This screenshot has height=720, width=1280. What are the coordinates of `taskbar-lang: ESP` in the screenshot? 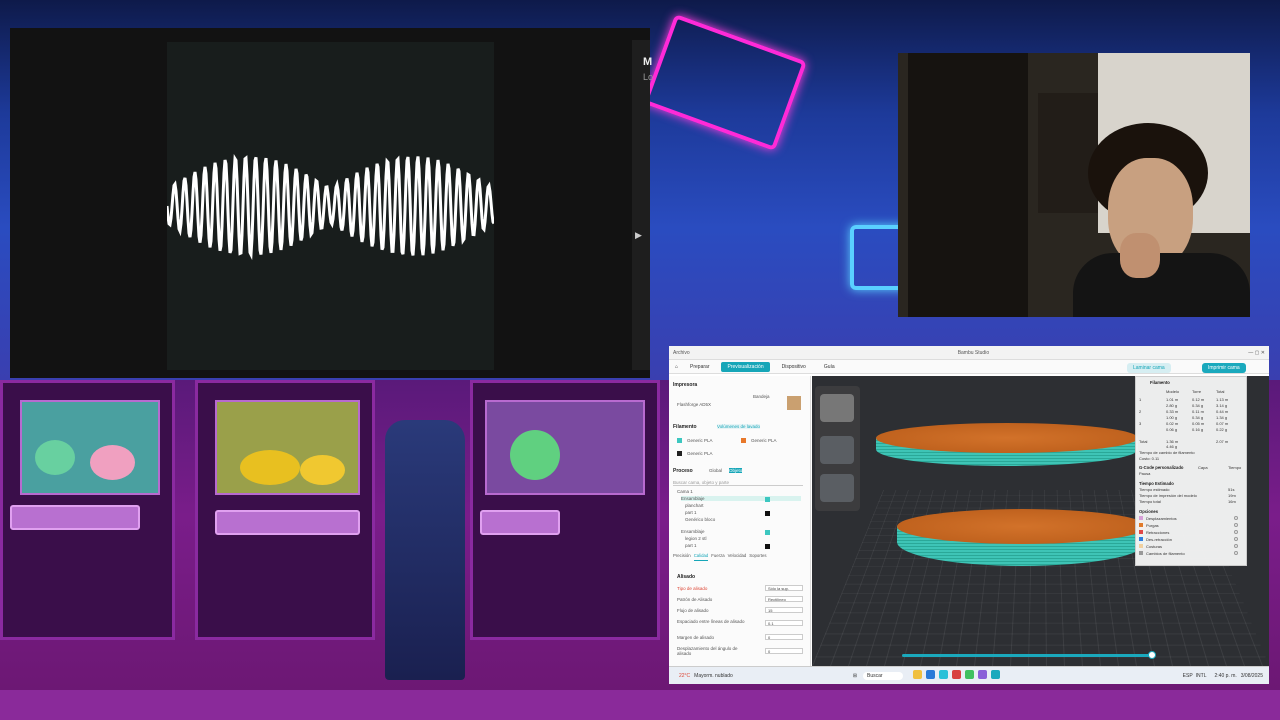 It's located at (1188, 676).